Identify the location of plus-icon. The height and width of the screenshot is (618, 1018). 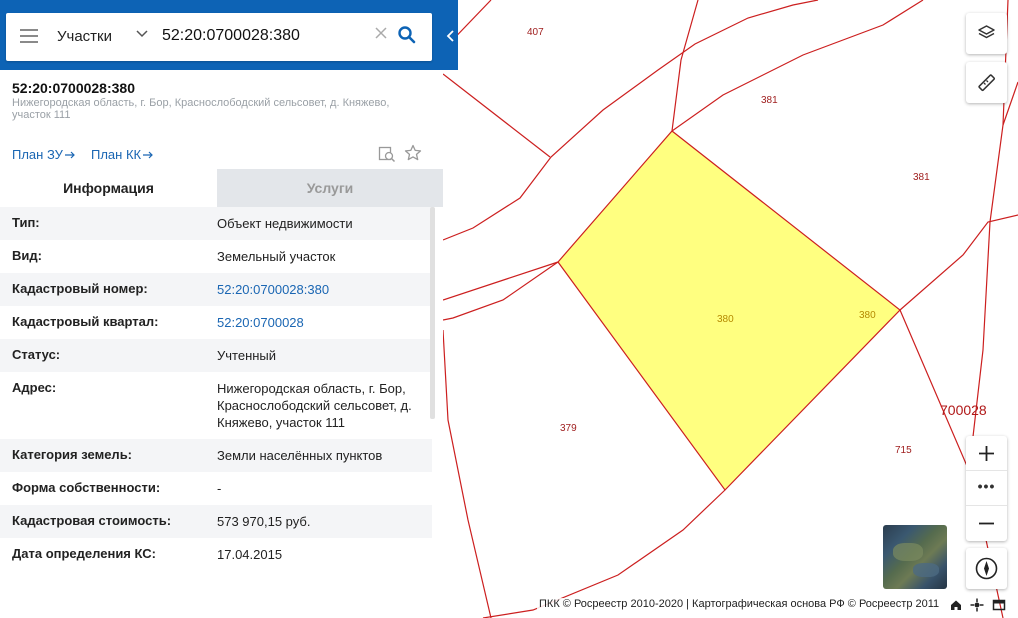
(986, 453).